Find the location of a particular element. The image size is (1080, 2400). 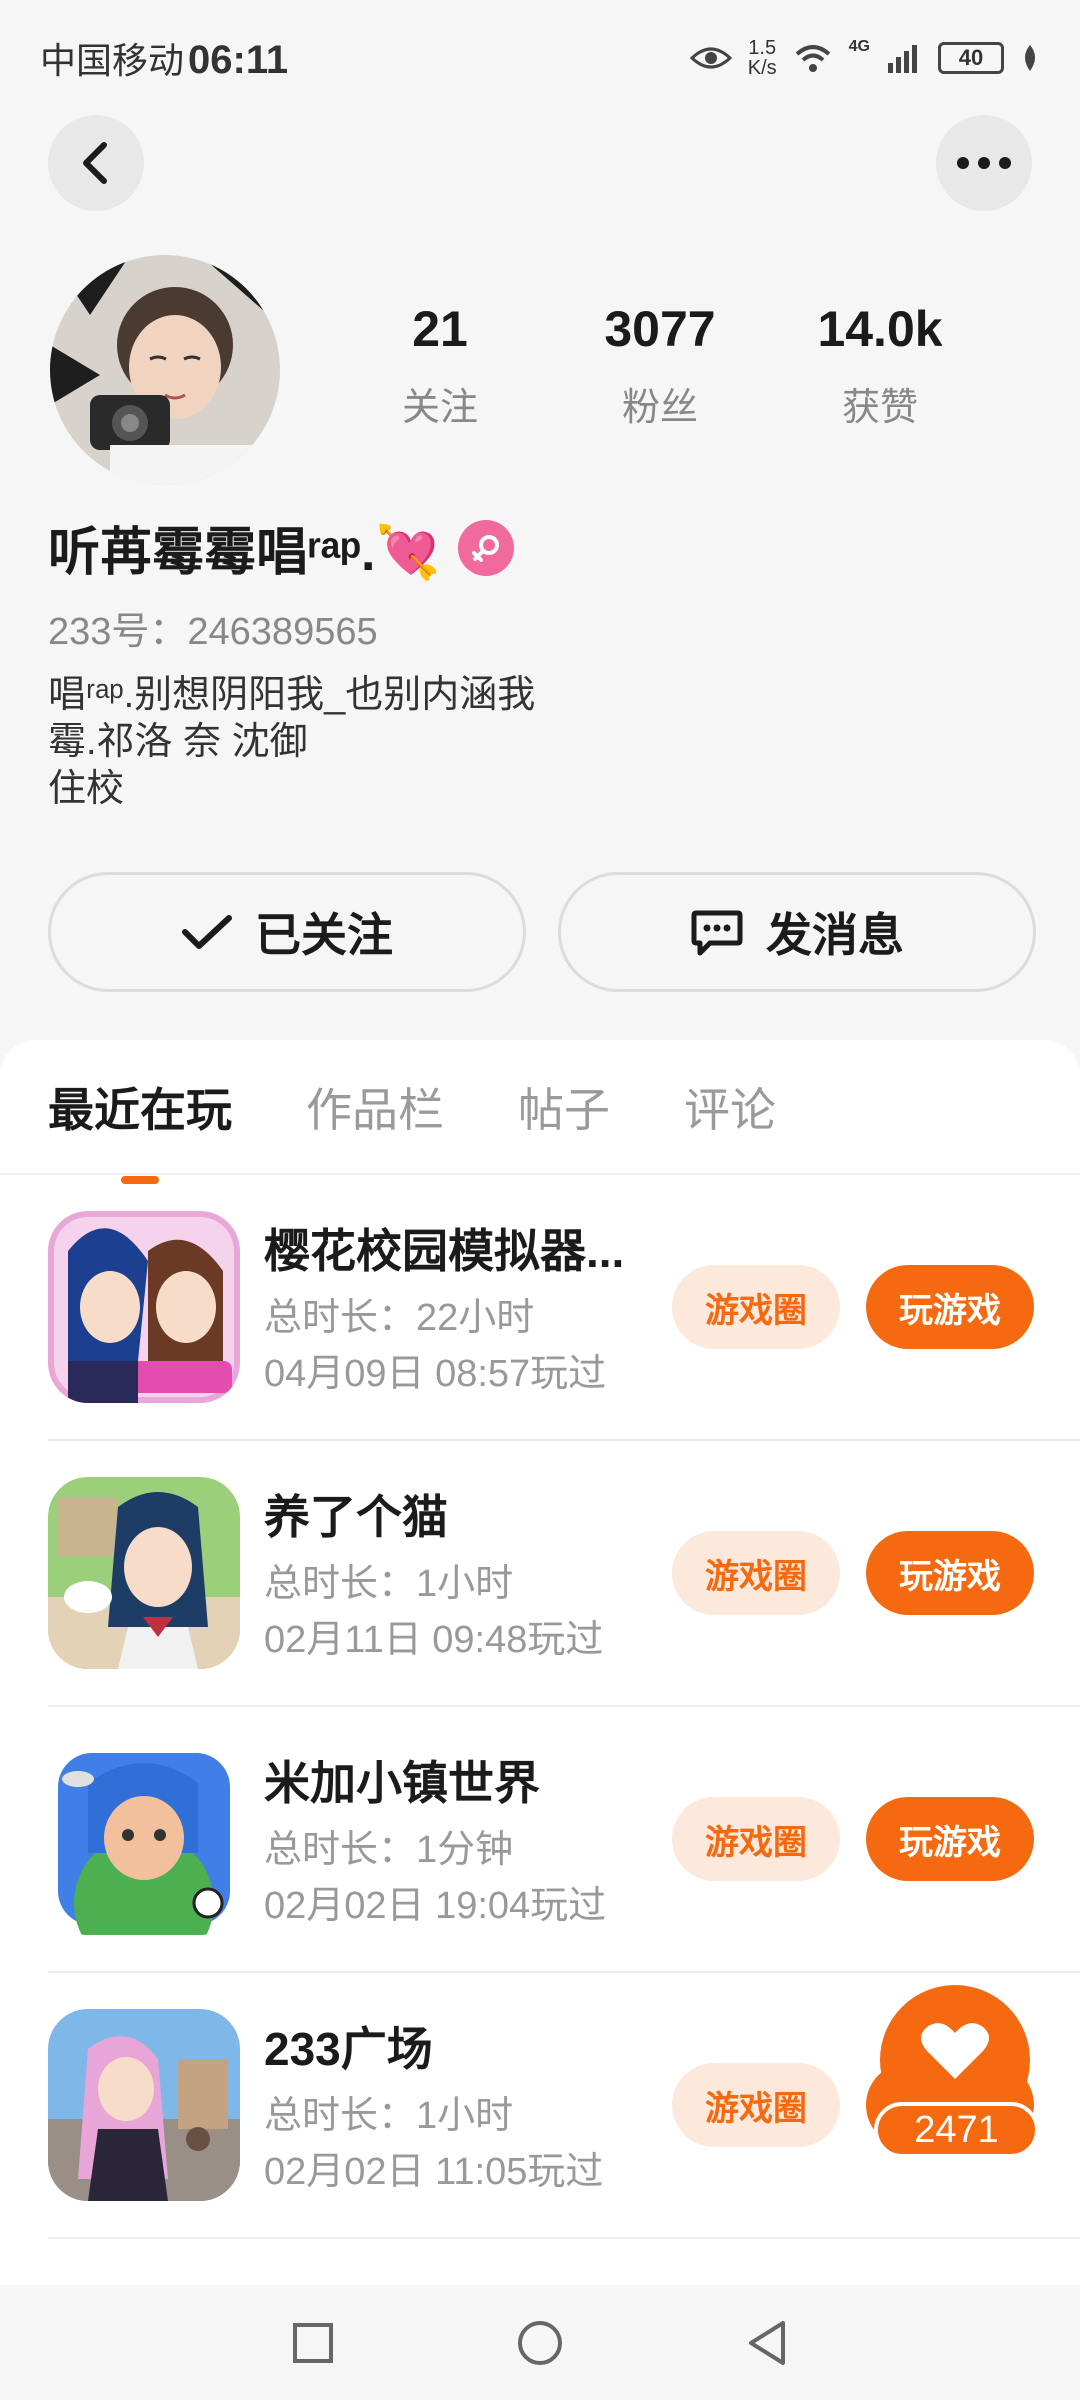

send-message-button: 发消息 is located at coordinates (797, 932).